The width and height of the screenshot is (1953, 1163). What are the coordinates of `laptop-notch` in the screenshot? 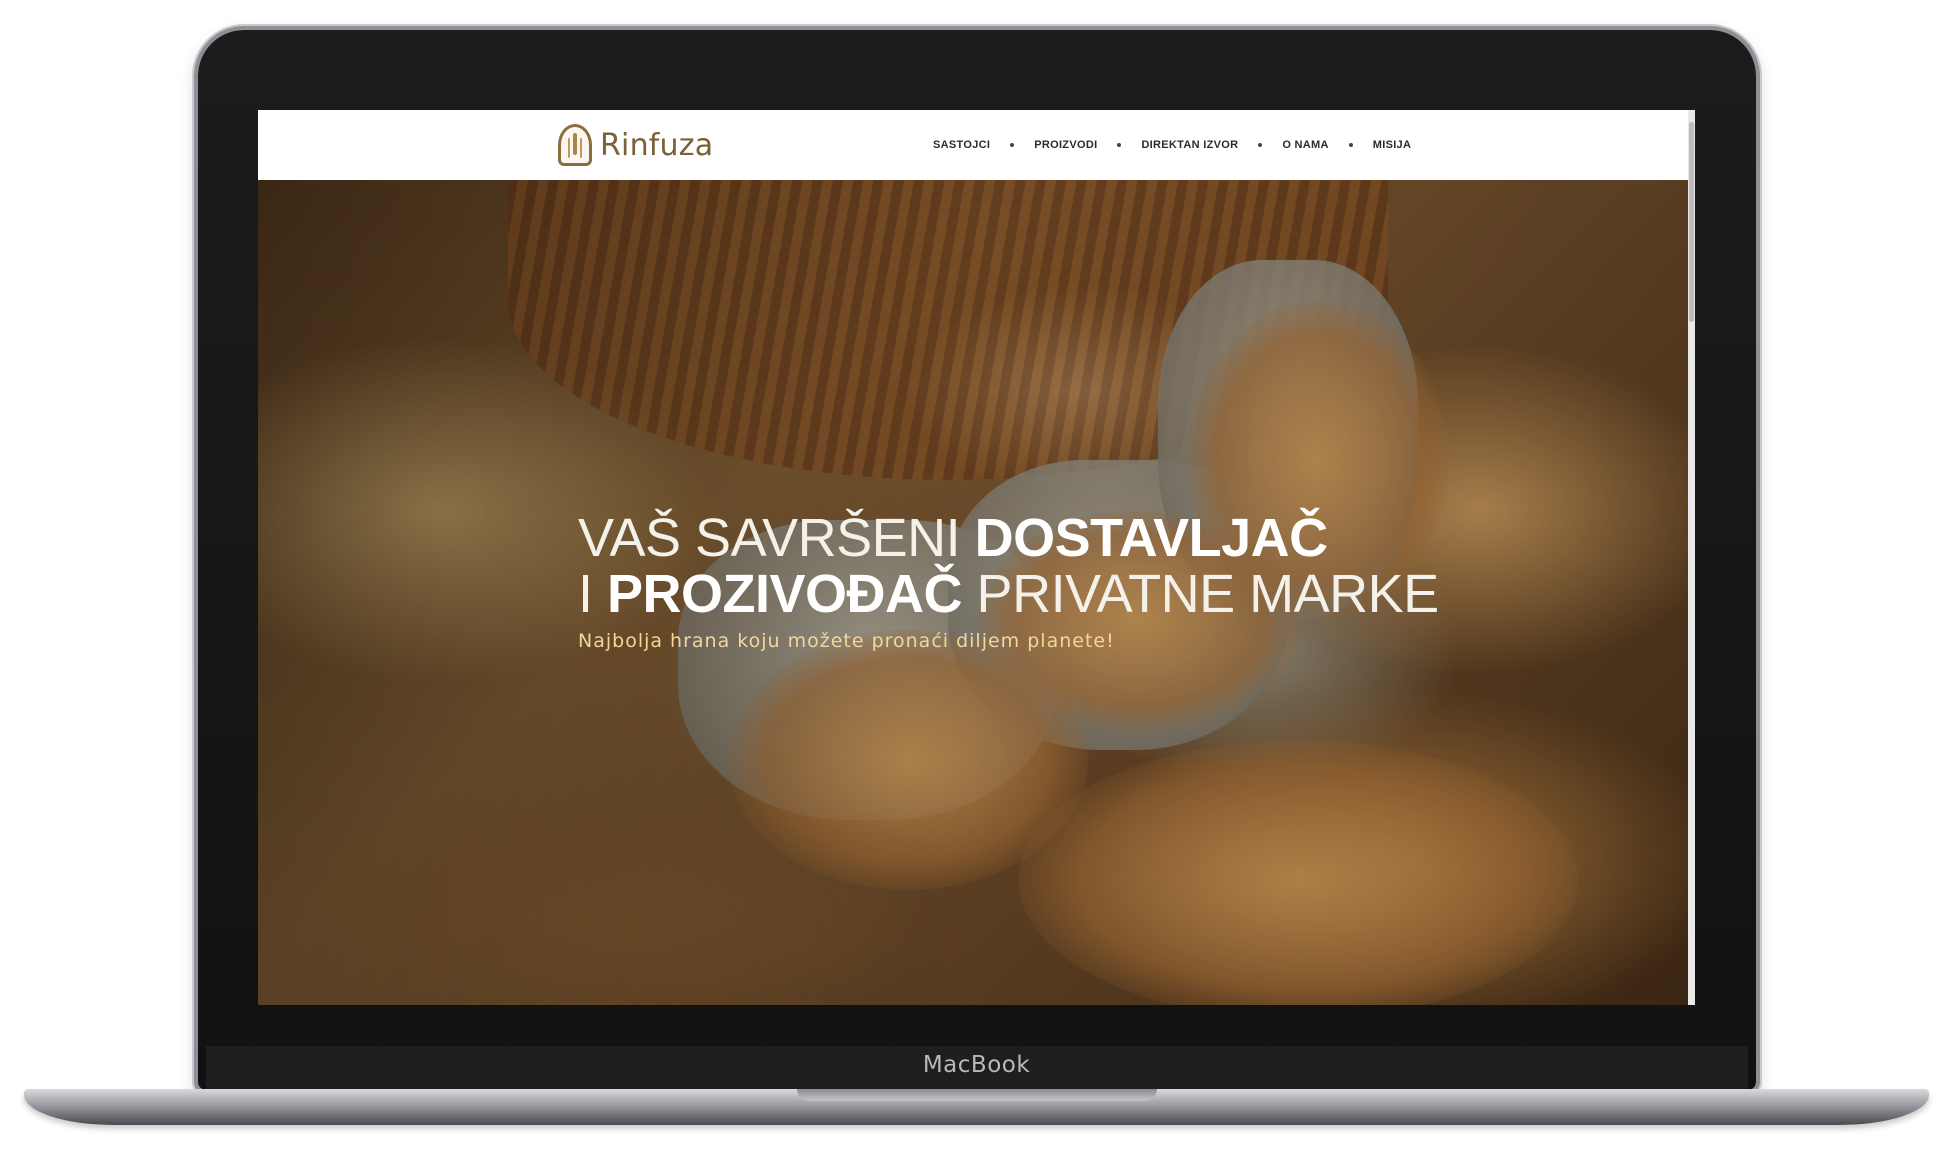 It's located at (977, 1095).